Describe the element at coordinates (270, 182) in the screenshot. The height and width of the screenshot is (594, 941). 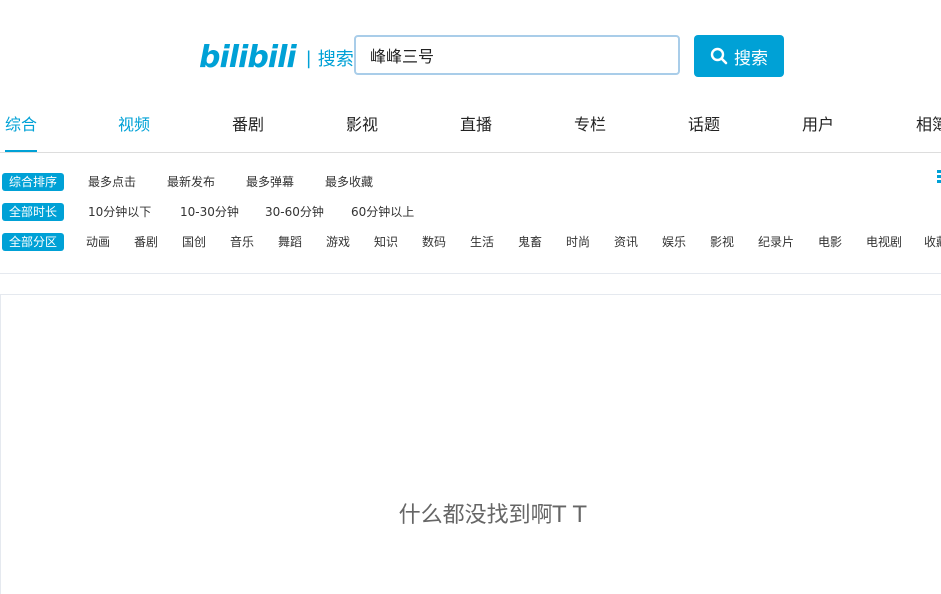
I see `sort-option: 最多弹幕` at that location.